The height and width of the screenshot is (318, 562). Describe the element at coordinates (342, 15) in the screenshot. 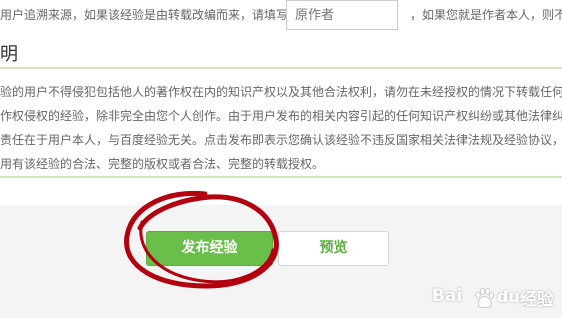

I see `original-author-input` at that location.